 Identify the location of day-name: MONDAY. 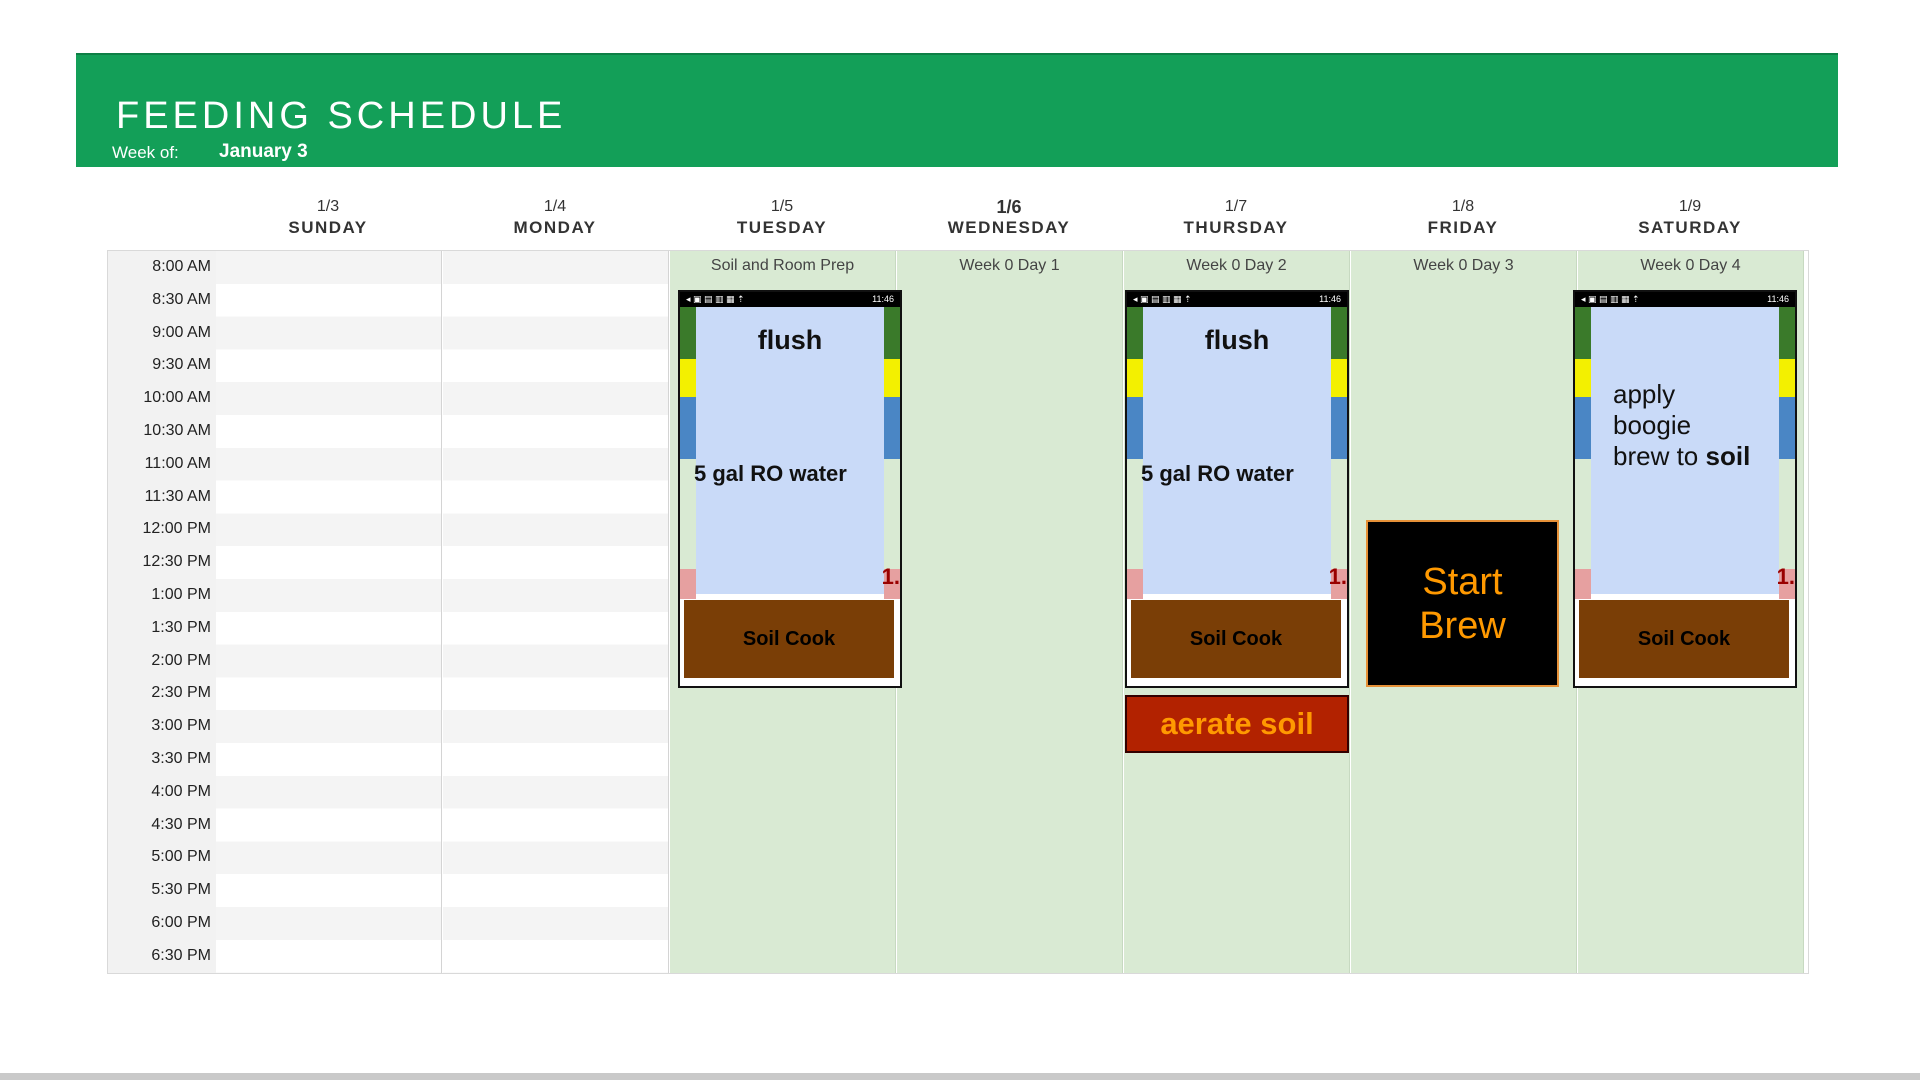
(555, 227).